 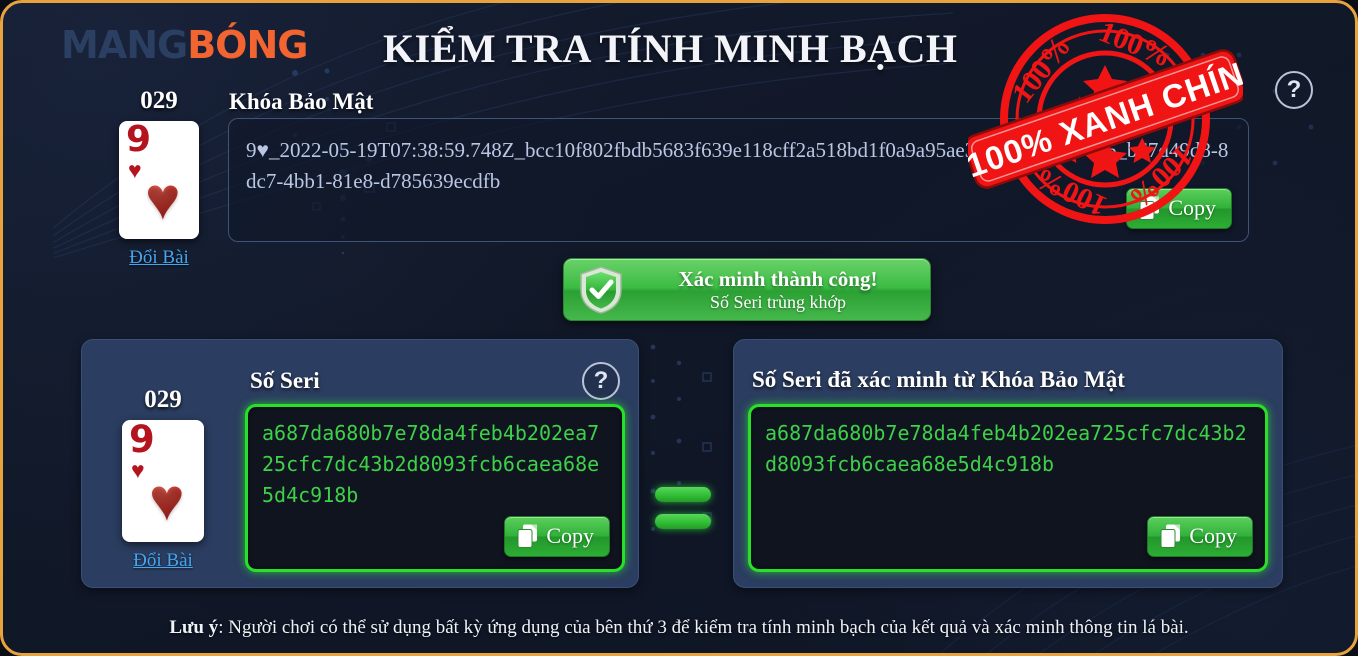 What do you see at coordinates (601, 289) in the screenshot?
I see `shield-check-icon` at bounding box center [601, 289].